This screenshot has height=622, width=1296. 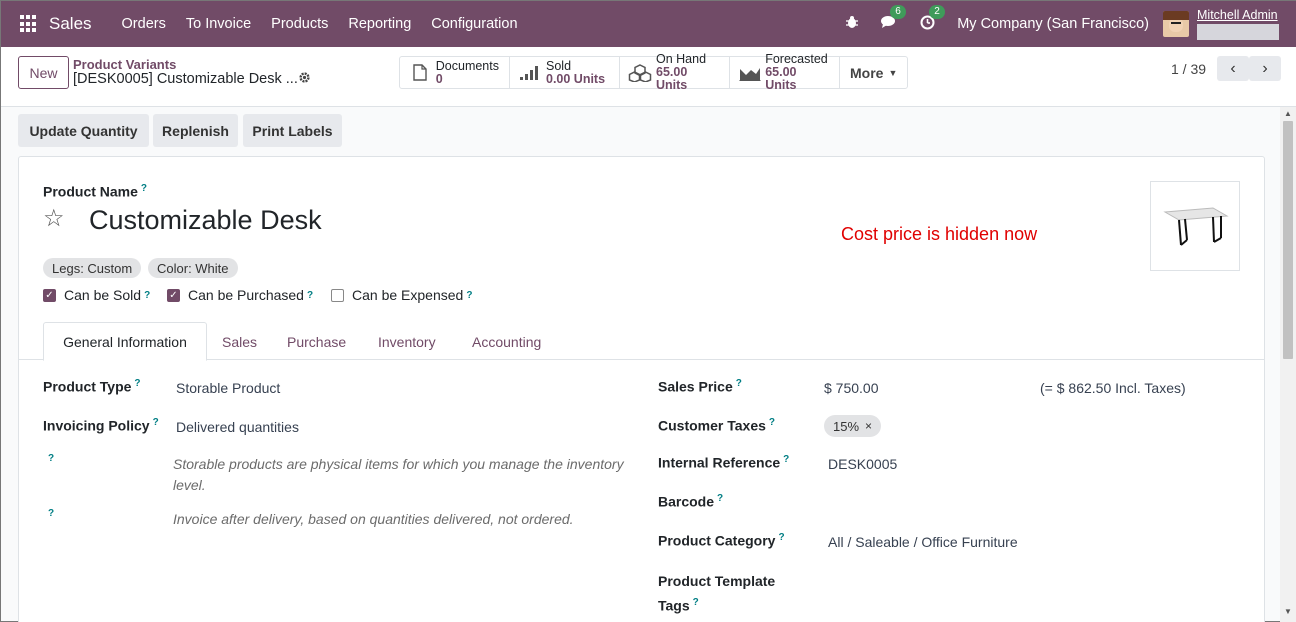 I want to click on menu-products: Products, so click(x=299, y=24).